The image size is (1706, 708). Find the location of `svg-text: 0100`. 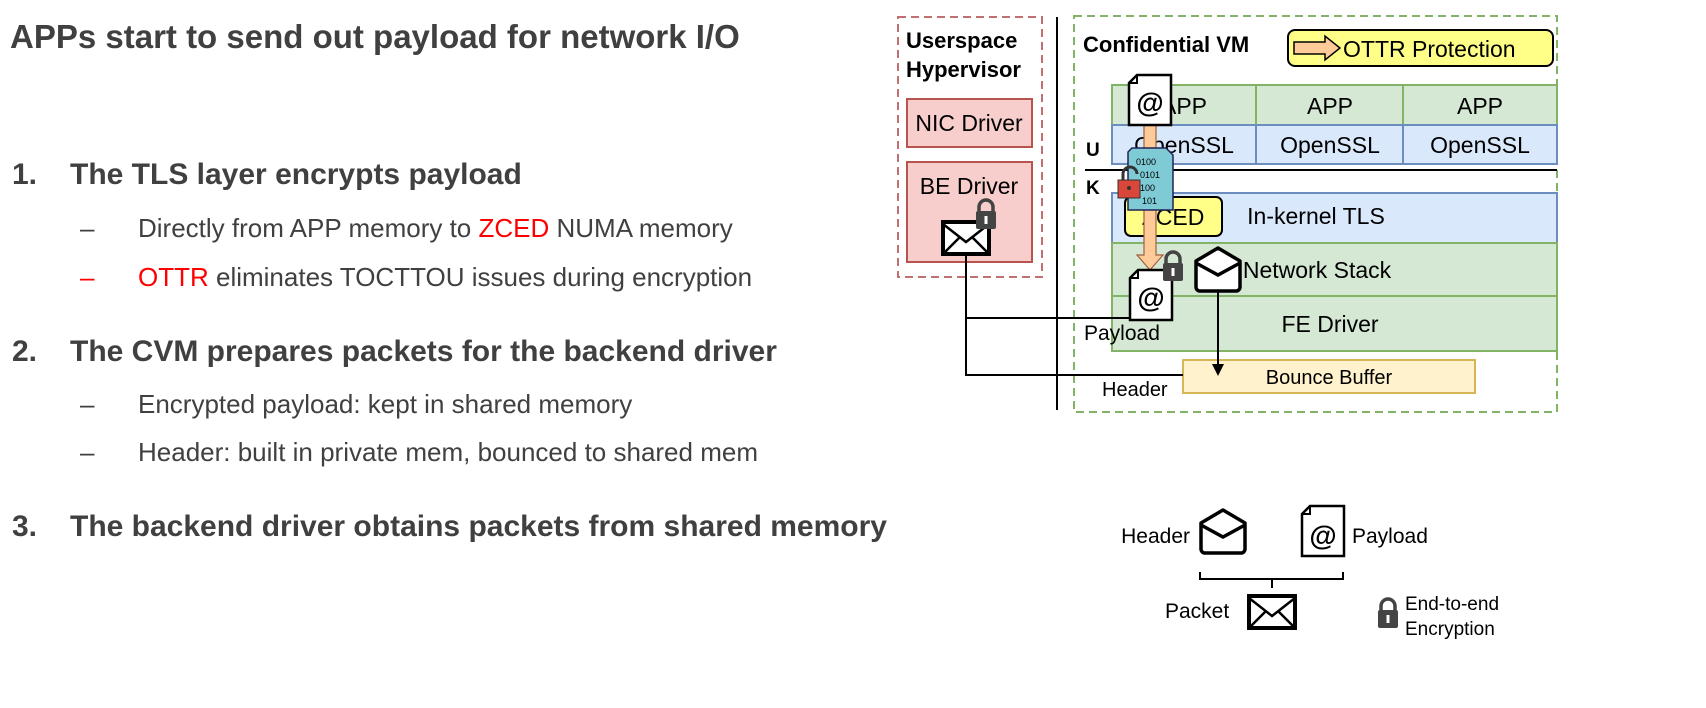

svg-text: 0100 is located at coordinates (1146, 162).